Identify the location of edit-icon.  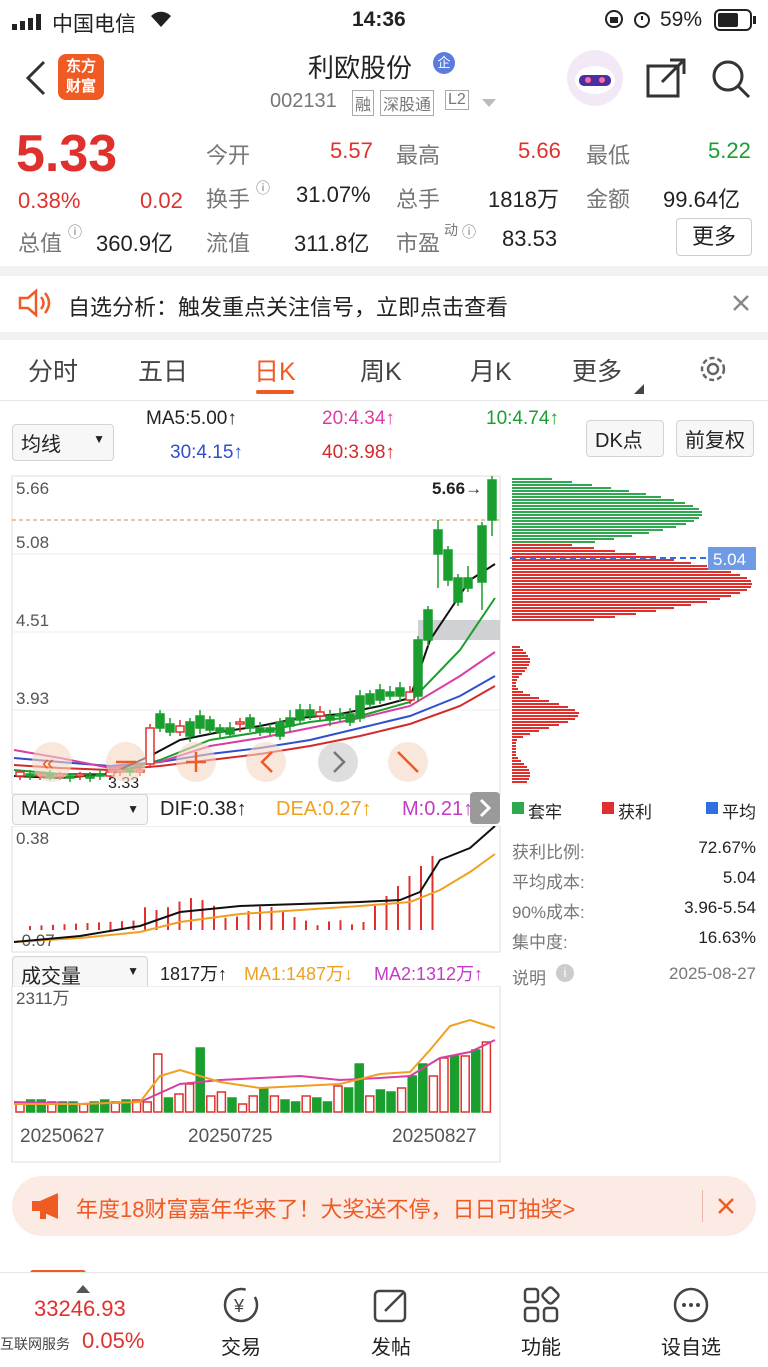
(390, 1306).